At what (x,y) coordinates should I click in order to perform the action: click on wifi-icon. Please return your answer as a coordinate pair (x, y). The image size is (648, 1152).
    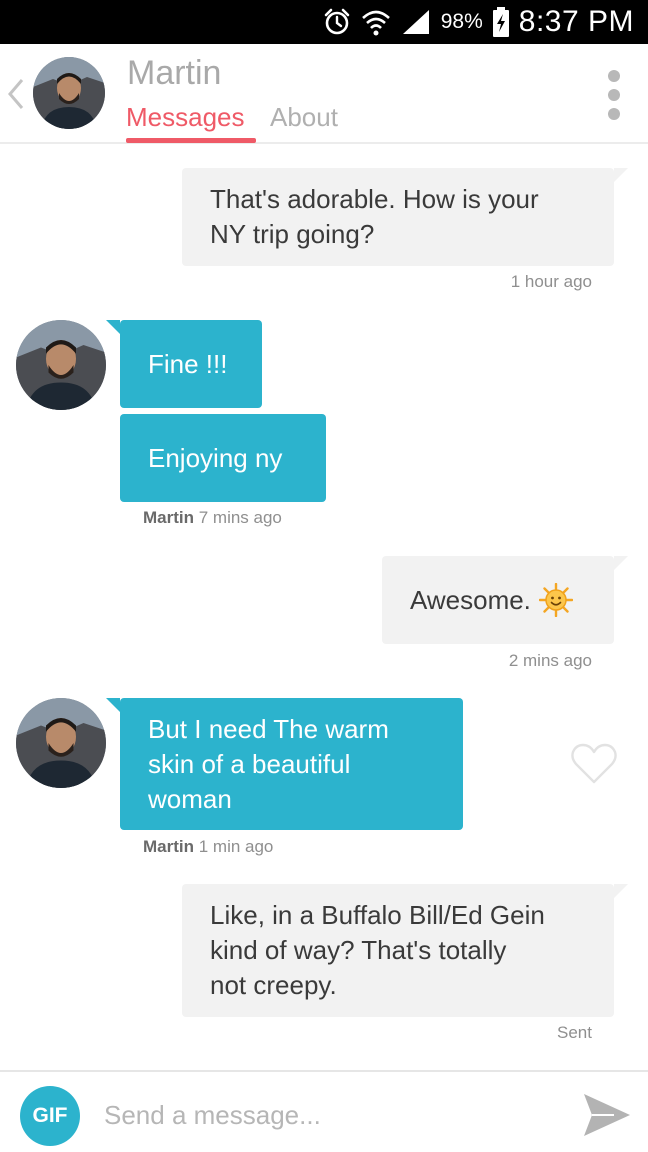
    Looking at the image, I should click on (375, 23).